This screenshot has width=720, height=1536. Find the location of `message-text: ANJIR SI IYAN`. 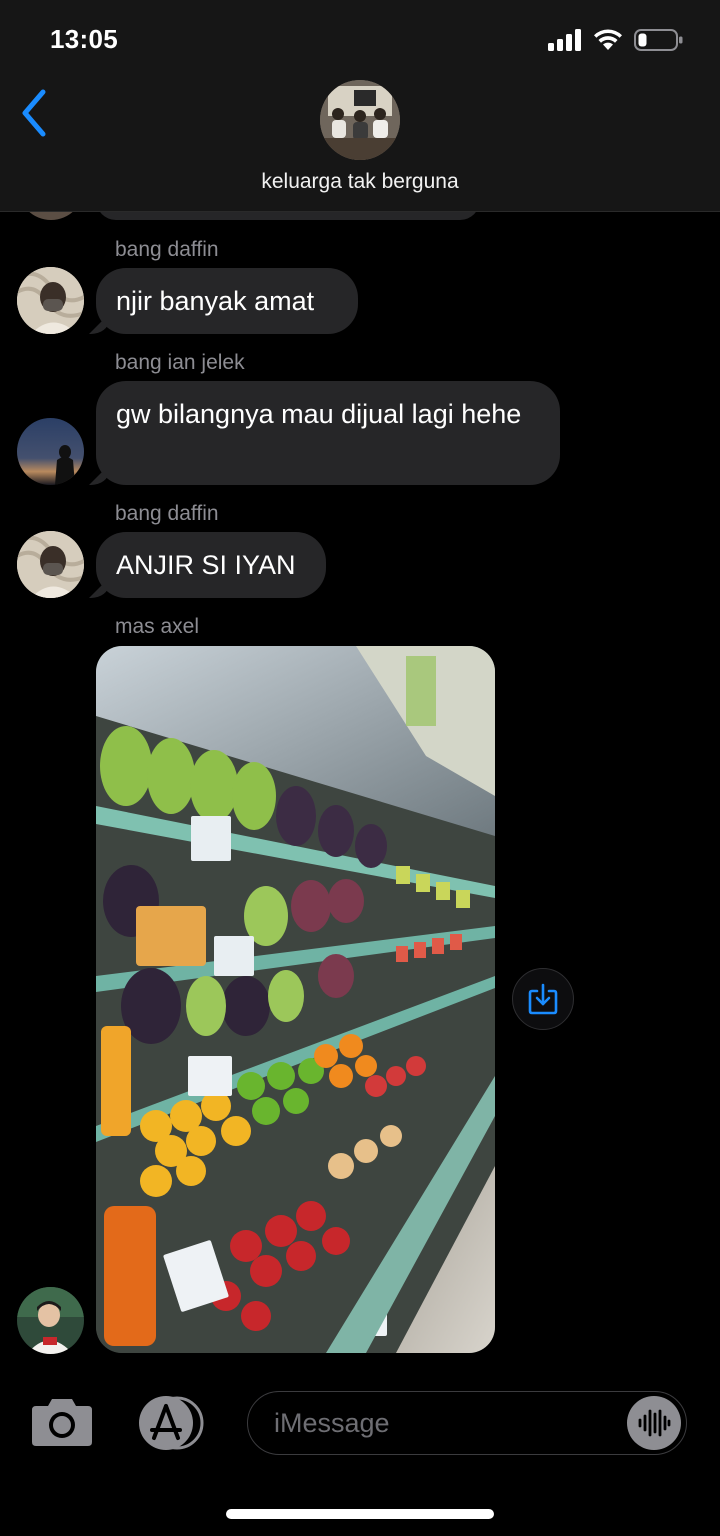

message-text: ANJIR SI IYAN is located at coordinates (206, 565).